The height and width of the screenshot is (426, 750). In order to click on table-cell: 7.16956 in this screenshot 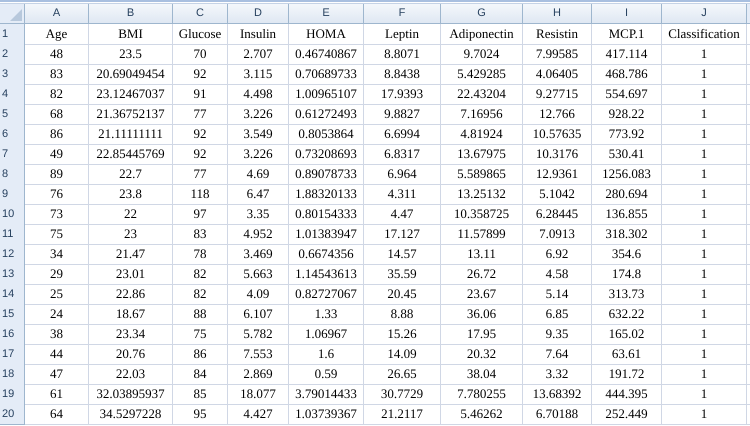, I will do `click(482, 114)`.